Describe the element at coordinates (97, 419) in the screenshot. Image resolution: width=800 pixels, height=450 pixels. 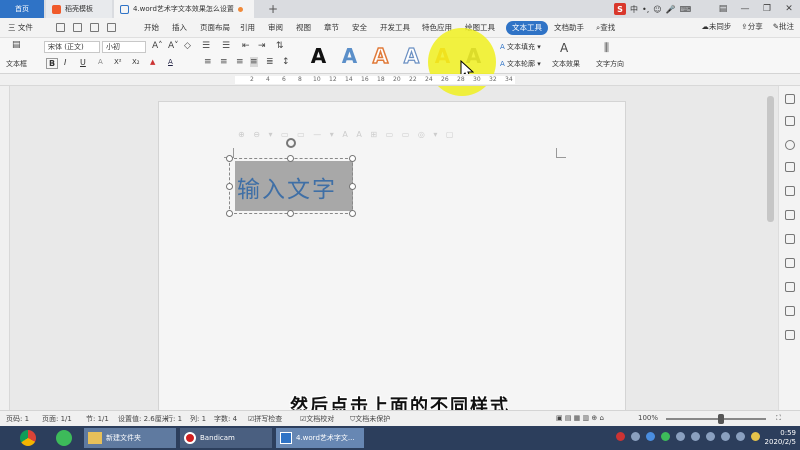
I see `status-section: 节: 1/1` at that location.